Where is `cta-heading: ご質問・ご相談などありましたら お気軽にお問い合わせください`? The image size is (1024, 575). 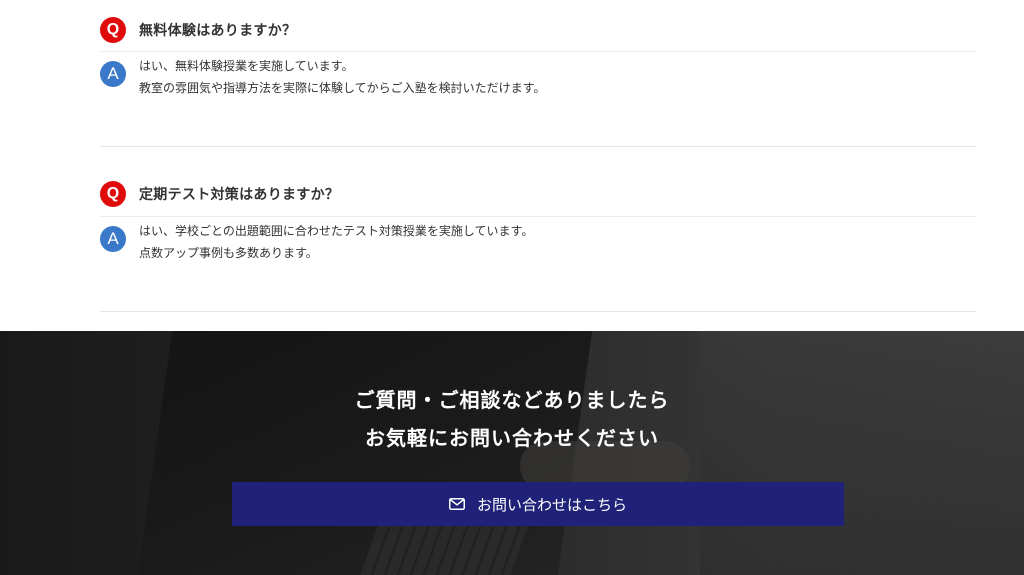
cta-heading: ご質問・ご相談などありましたら お気軽にお問い合わせください is located at coordinates (512, 419).